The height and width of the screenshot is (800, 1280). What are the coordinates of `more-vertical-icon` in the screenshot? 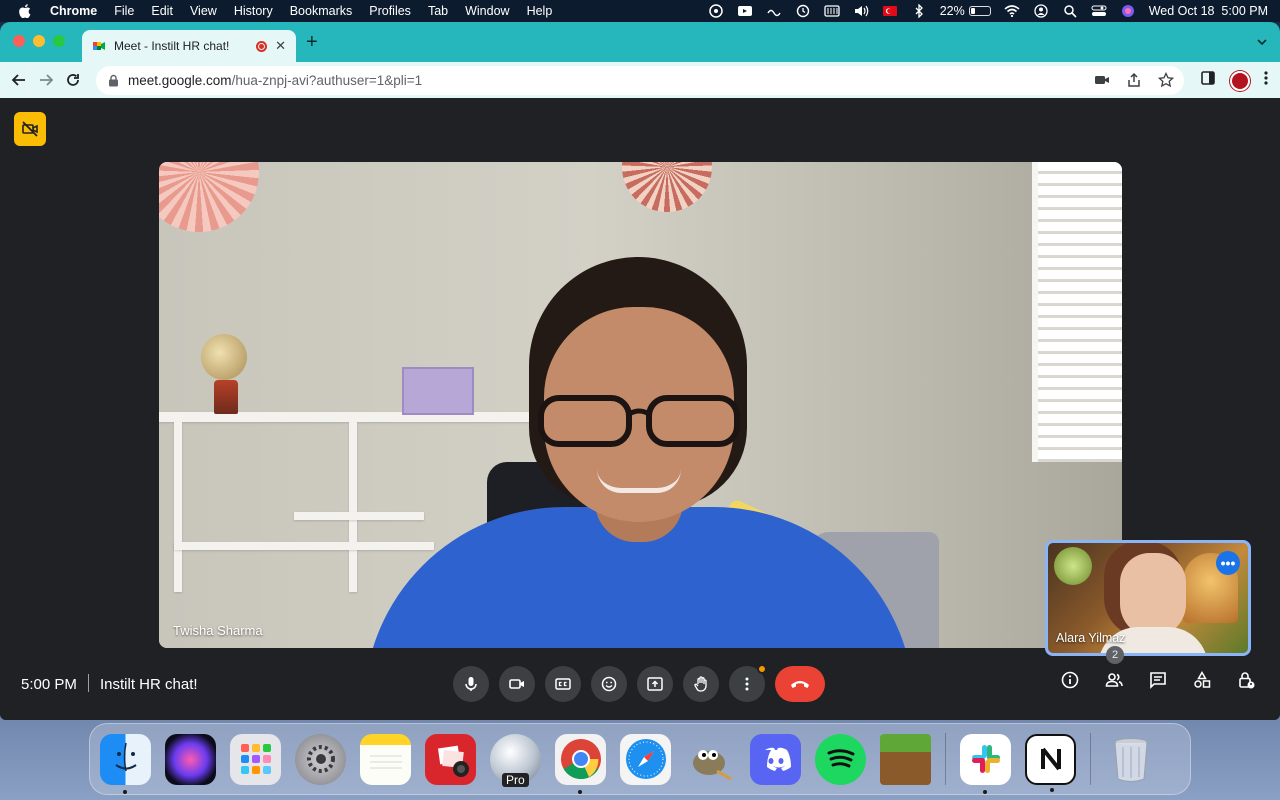 It's located at (747, 684).